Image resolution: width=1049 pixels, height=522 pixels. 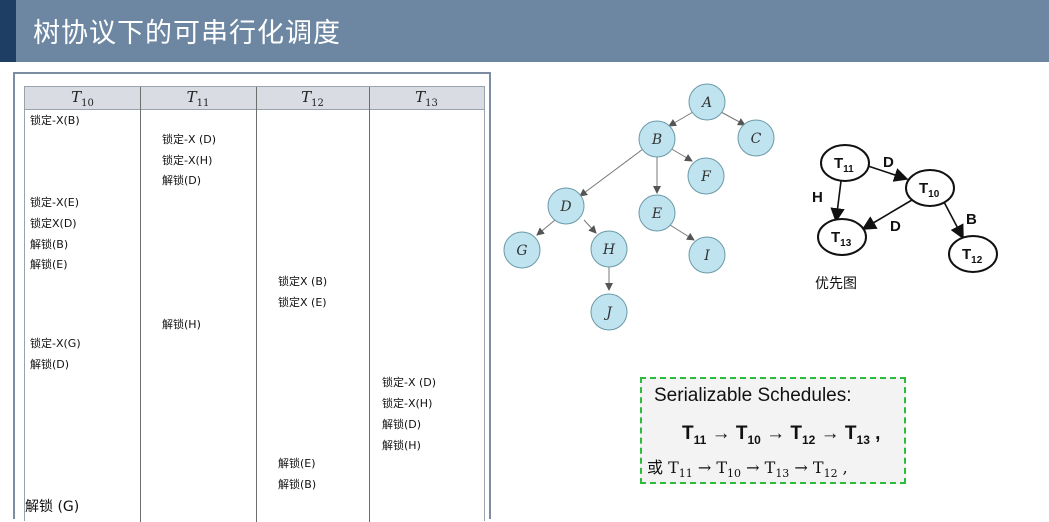 What do you see at coordinates (817, 197) in the screenshot?
I see `graph-edge-label: H` at bounding box center [817, 197].